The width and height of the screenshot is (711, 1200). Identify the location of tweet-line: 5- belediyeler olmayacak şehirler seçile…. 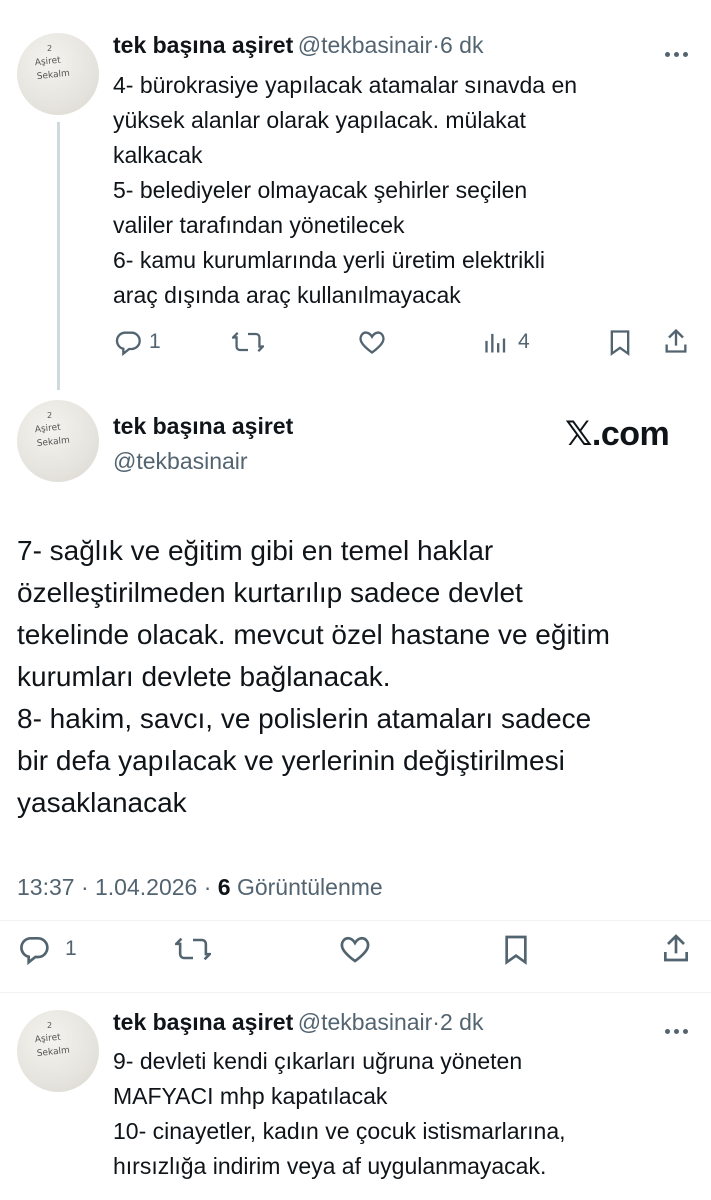
(320, 190).